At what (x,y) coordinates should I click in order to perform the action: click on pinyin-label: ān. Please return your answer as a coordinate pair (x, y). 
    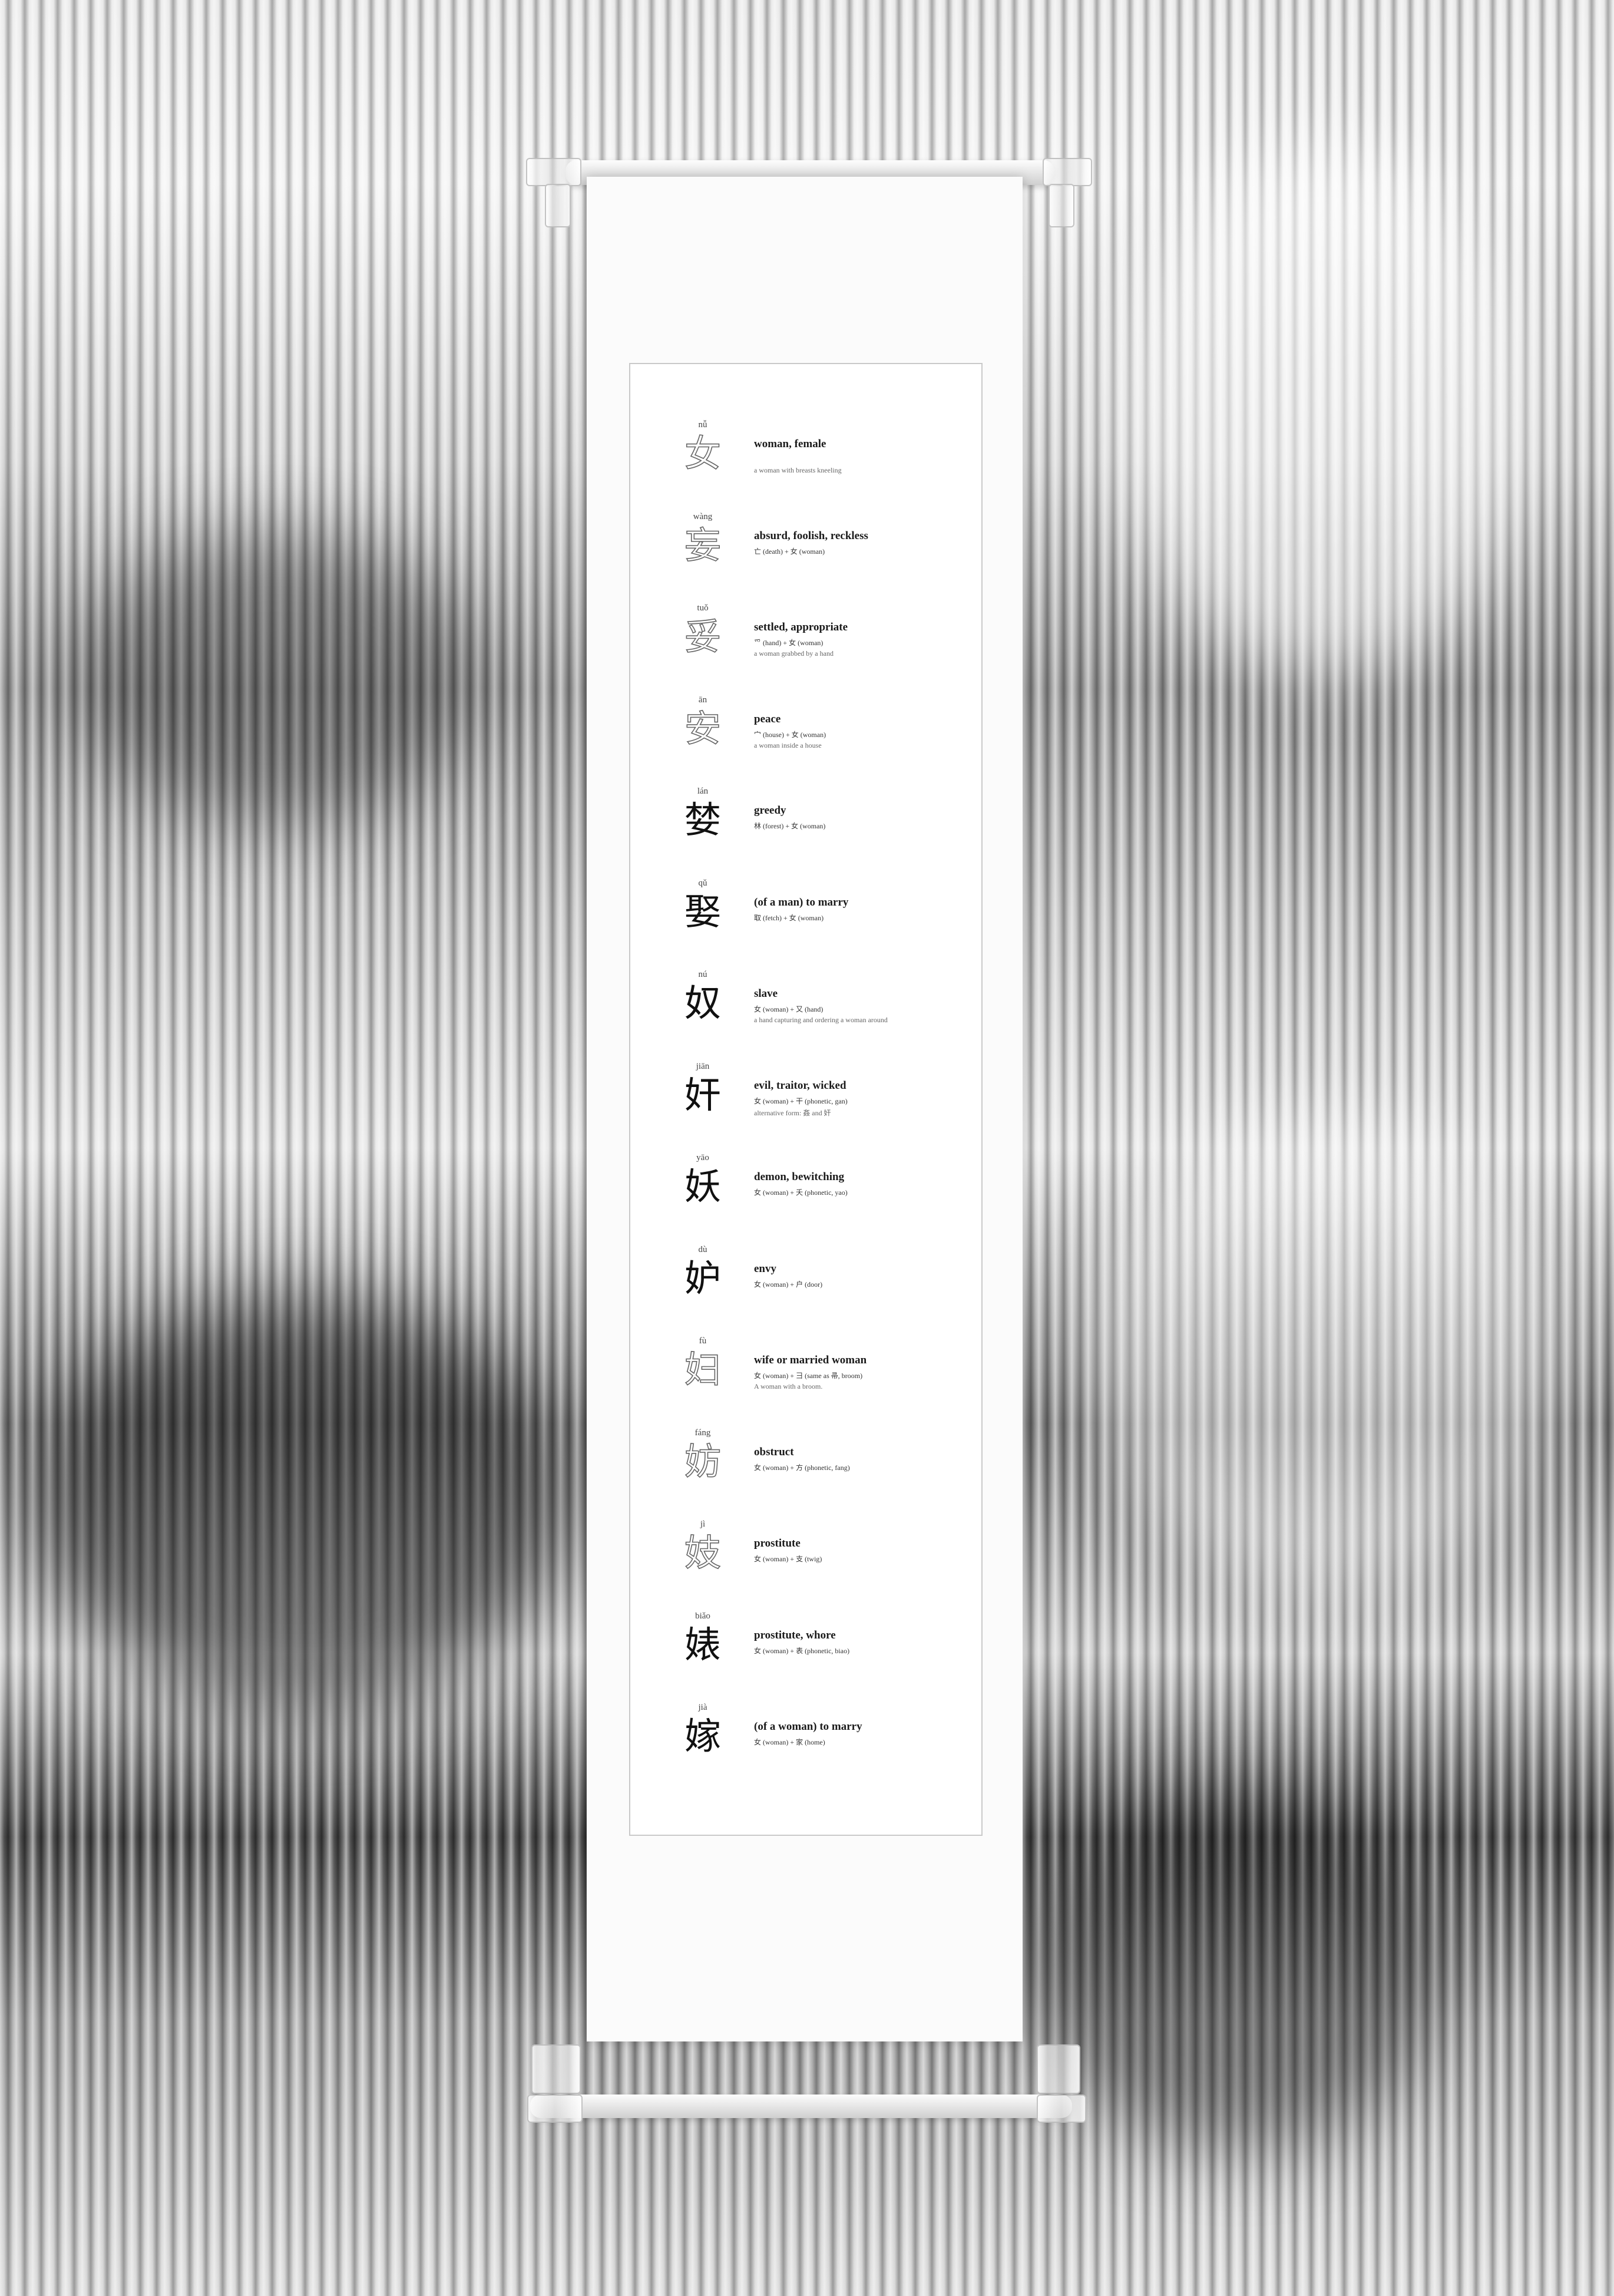
    Looking at the image, I should click on (702, 700).